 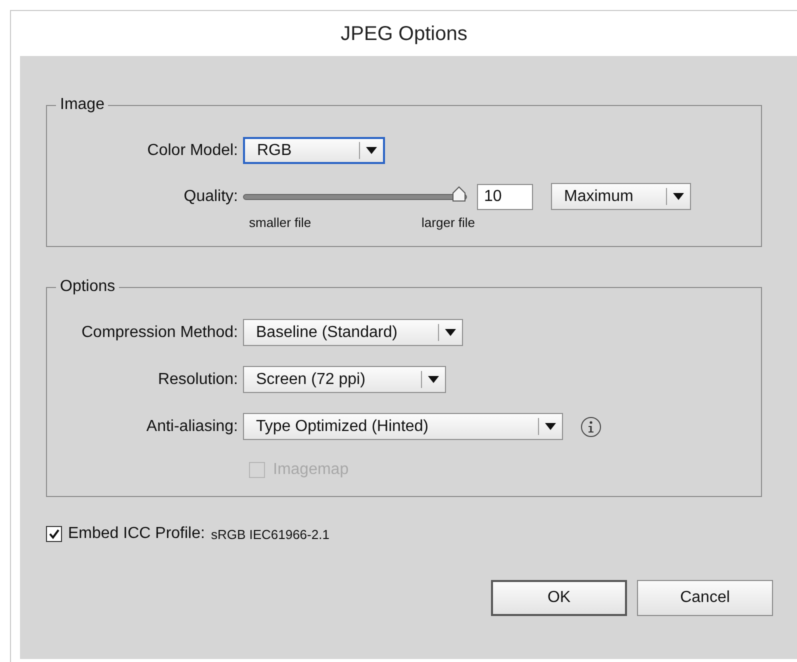 I want to click on checkbox-label: Embed ICC Profile:, so click(x=136, y=534).